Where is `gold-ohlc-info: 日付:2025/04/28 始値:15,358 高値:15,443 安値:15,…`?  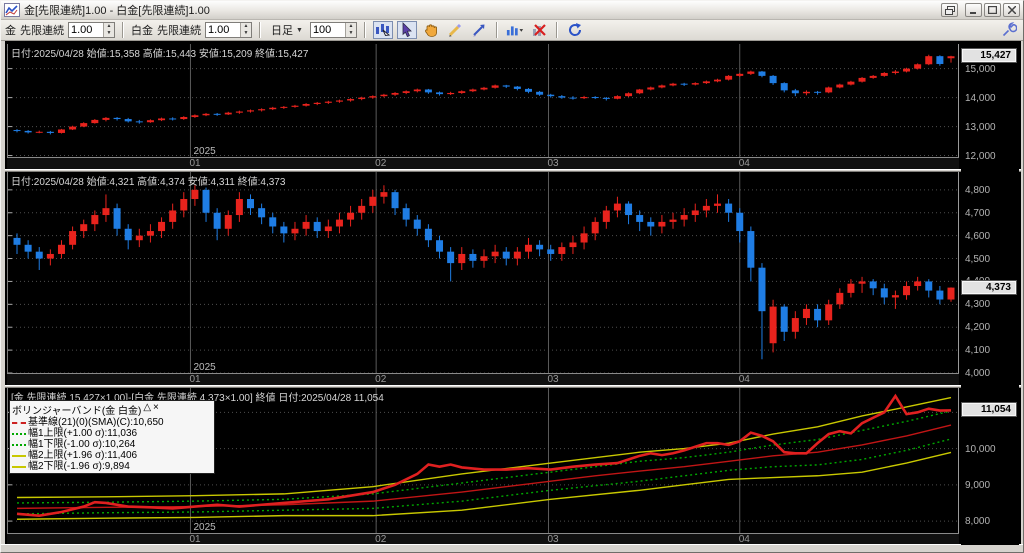 gold-ohlc-info: 日付:2025/04/28 始値:15,358 高値:15,443 安値:15,… is located at coordinates (160, 54).